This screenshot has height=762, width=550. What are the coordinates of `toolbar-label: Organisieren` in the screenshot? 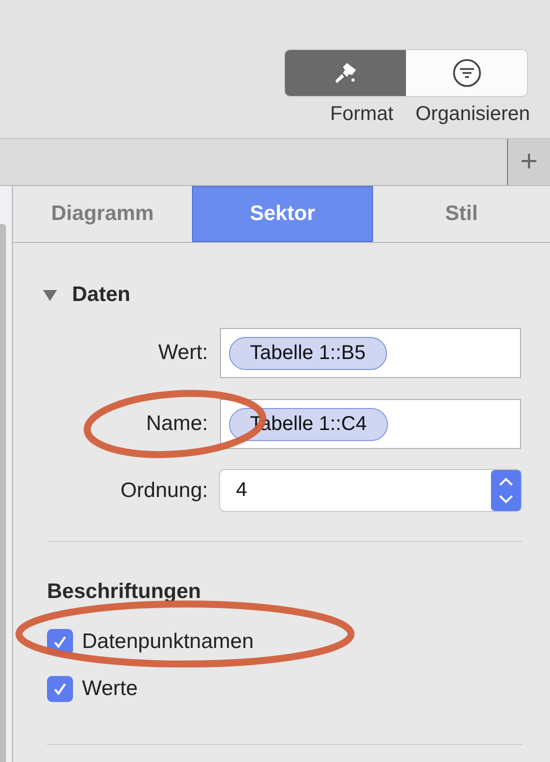 It's located at (472, 114).